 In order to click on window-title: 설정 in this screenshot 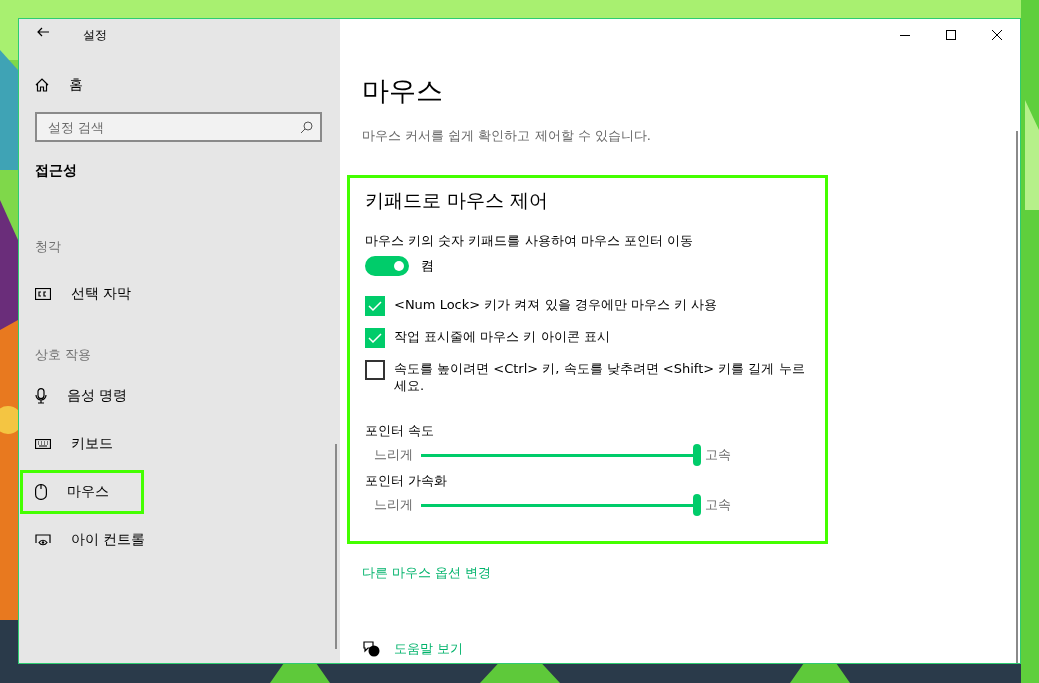, I will do `click(95, 35)`.